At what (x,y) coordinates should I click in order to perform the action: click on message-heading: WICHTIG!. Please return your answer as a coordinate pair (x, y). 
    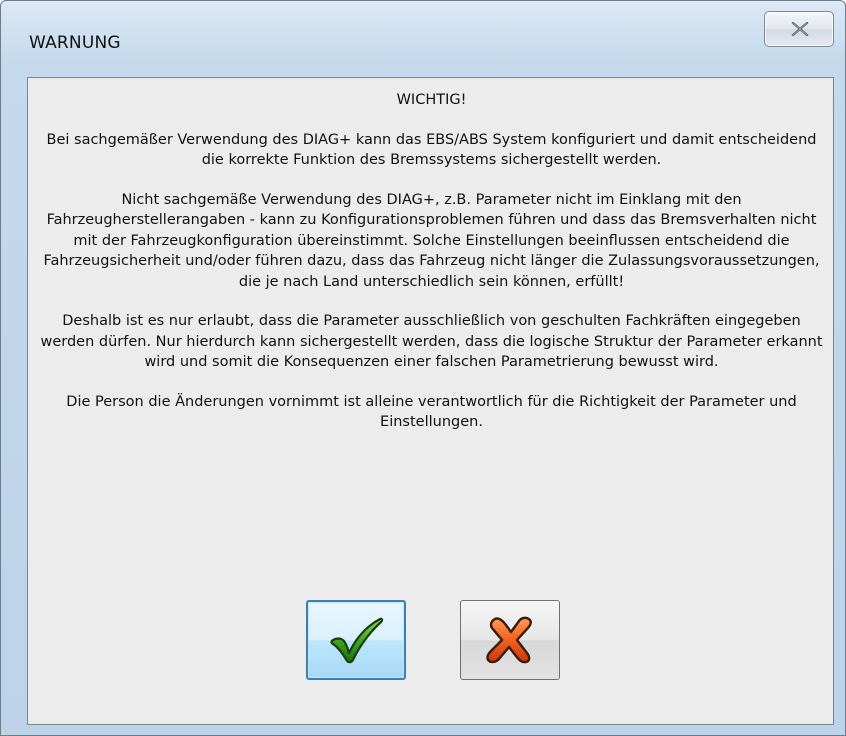
    Looking at the image, I should click on (431, 100).